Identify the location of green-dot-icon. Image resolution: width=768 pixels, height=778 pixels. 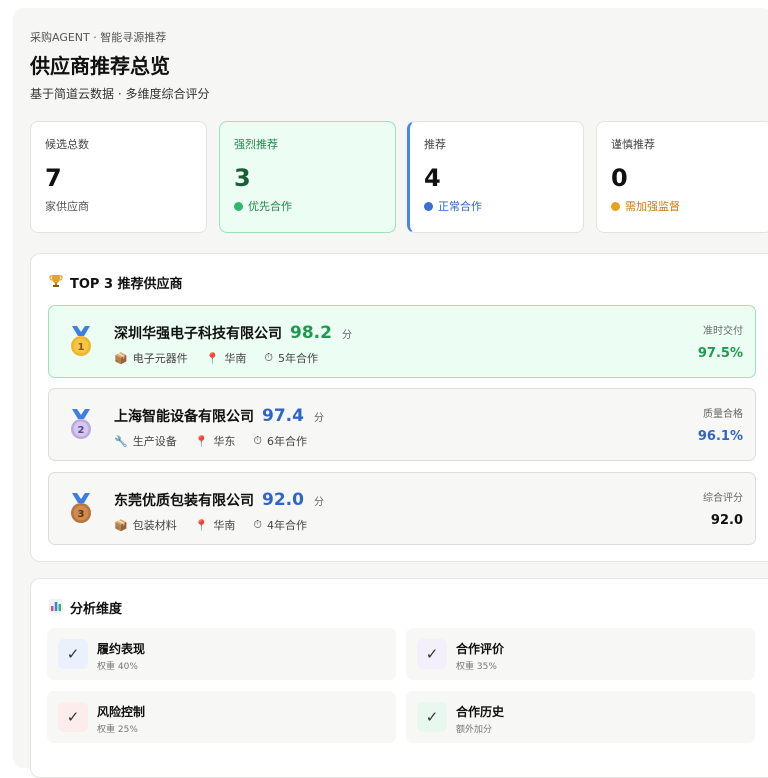
(238, 206).